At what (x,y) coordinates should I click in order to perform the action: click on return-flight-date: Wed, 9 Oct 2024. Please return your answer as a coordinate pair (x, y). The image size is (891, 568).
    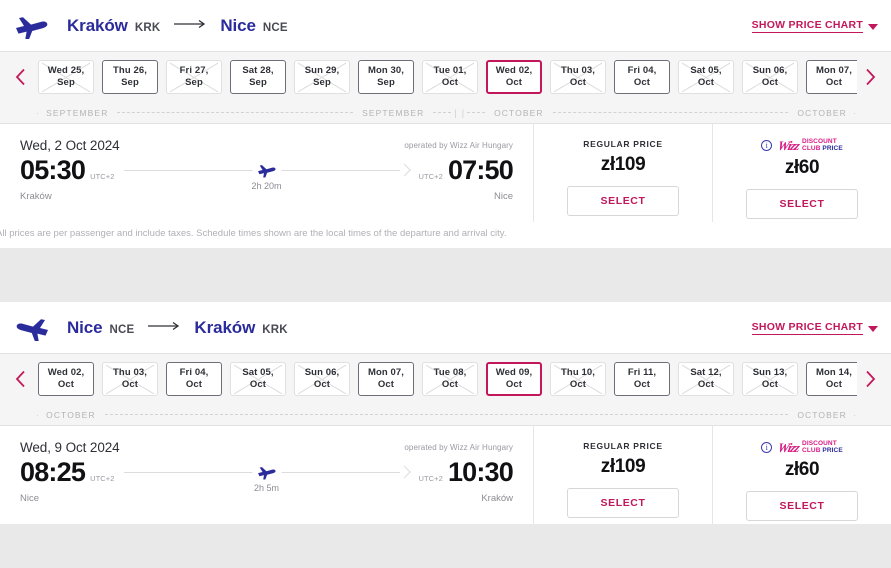
    Looking at the image, I should click on (70, 447).